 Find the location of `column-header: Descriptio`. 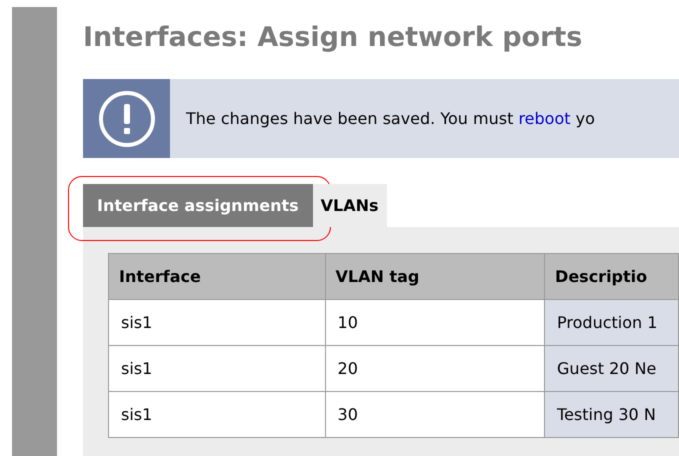

column-header: Descriptio is located at coordinates (611, 277).